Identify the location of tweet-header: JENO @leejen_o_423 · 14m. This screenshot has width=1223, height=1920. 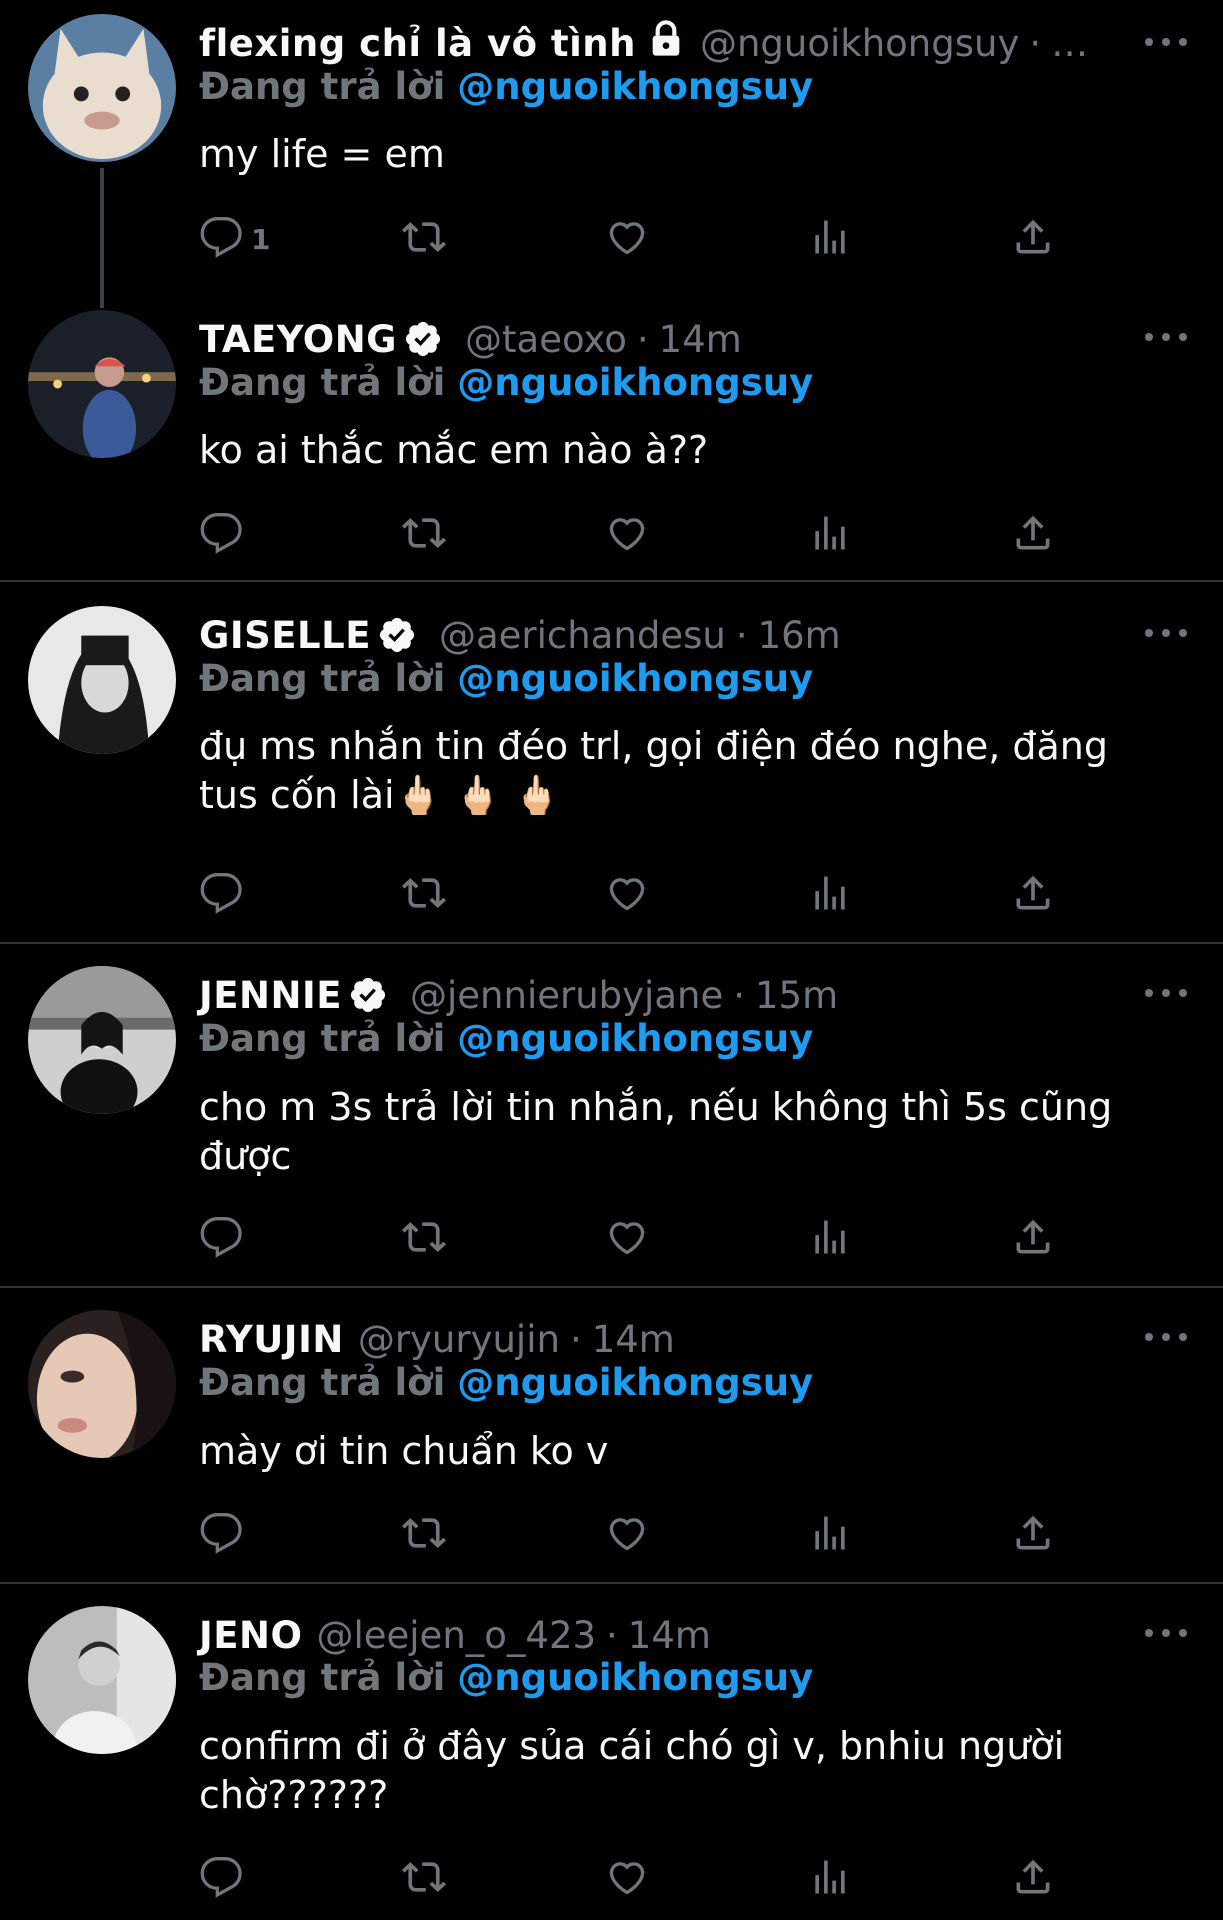
(455, 1635).